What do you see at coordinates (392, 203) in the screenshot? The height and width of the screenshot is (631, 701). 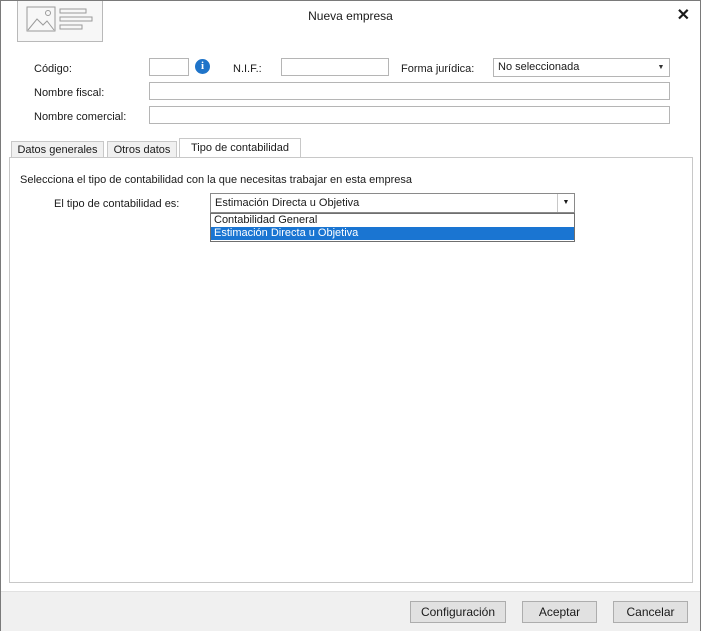 I see `tipo-contabilidad-combo: Estimación Directa u Objetiva ▼` at bounding box center [392, 203].